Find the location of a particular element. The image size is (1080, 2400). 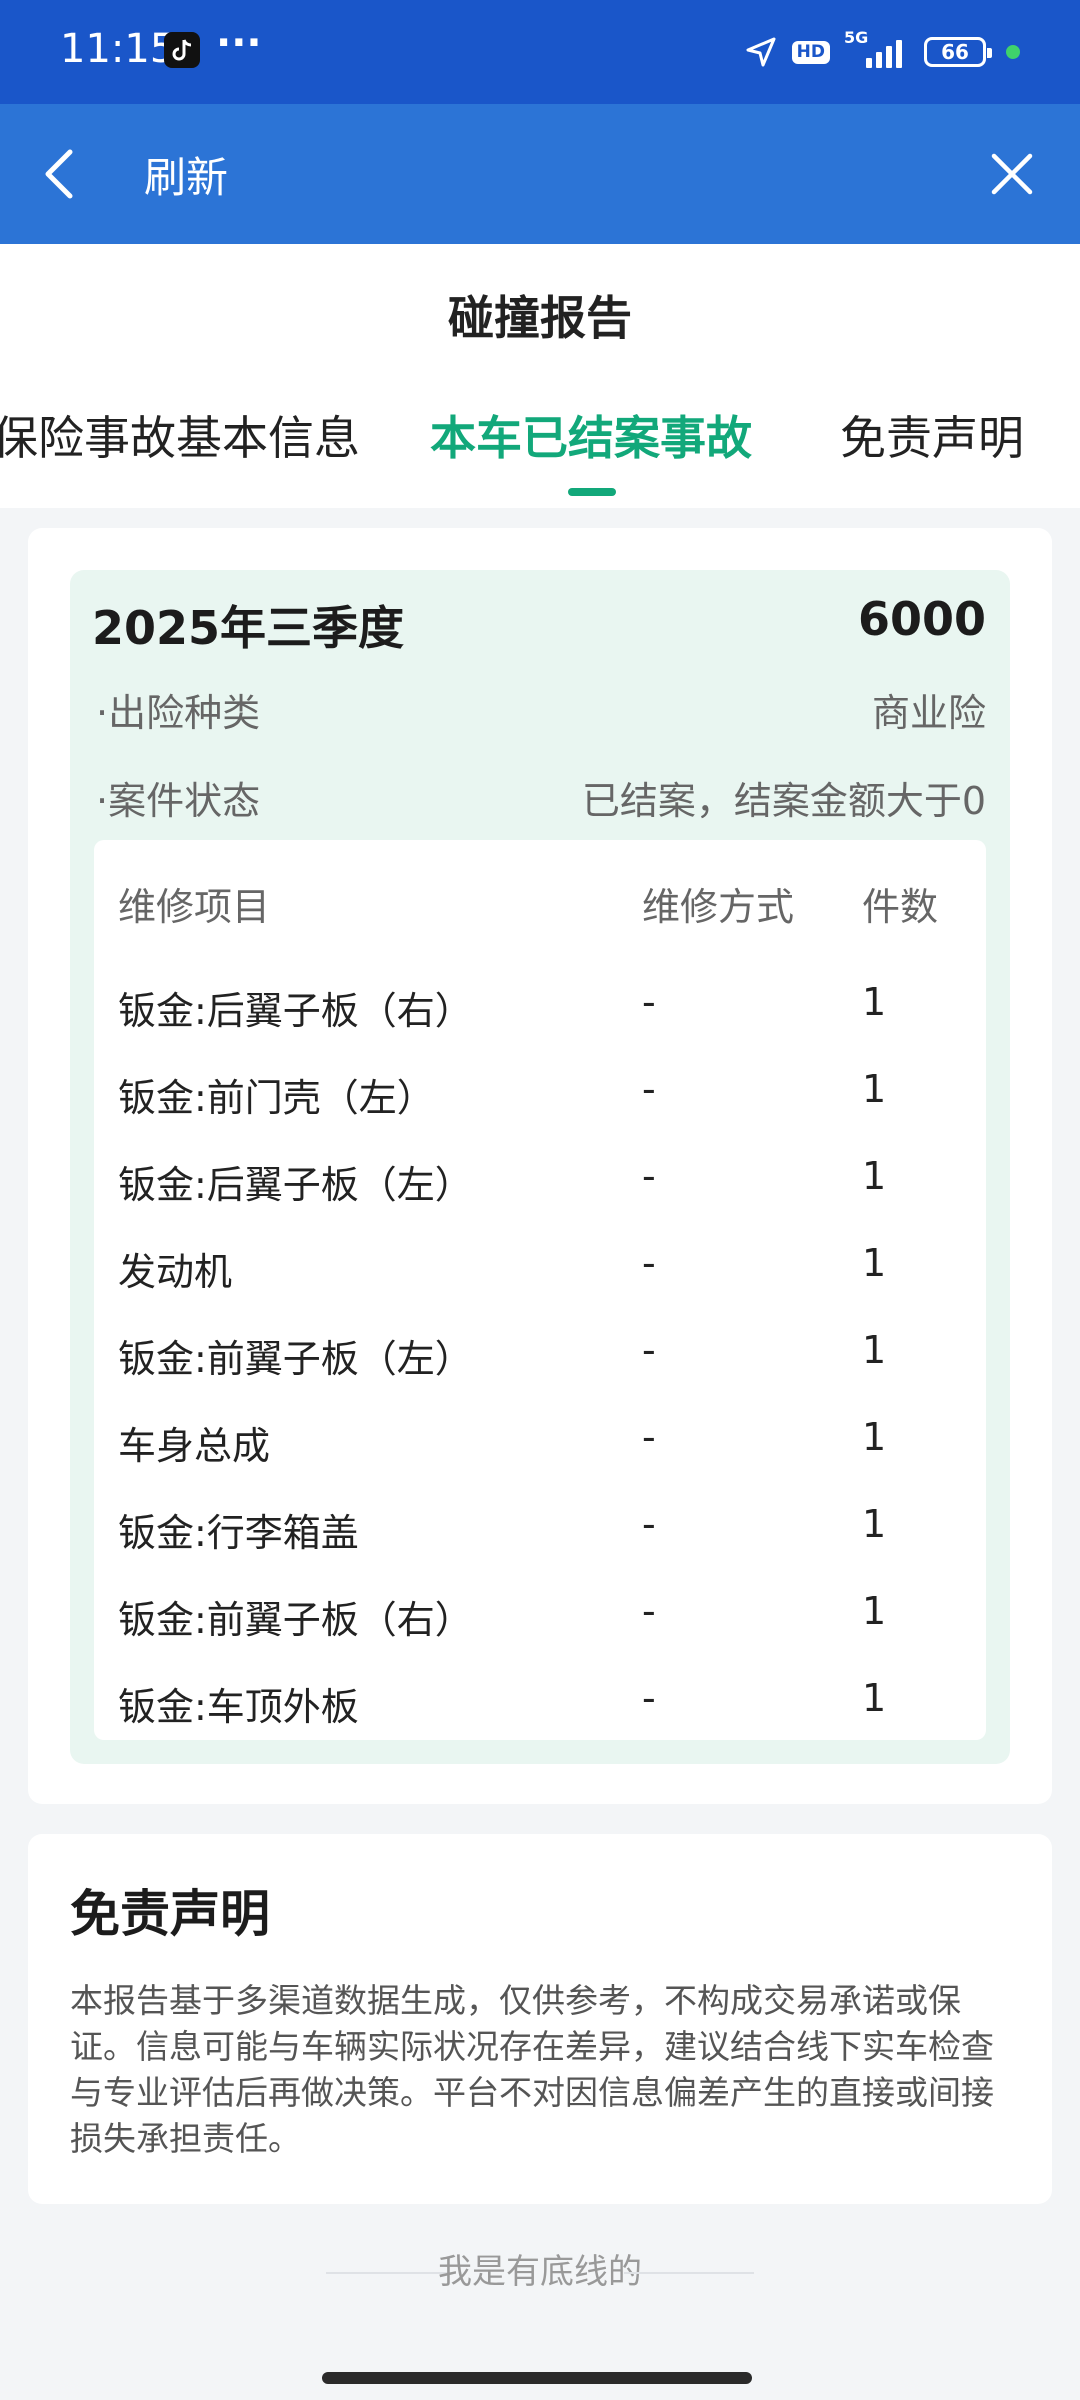

network-type: 5G is located at coordinates (856, 37).